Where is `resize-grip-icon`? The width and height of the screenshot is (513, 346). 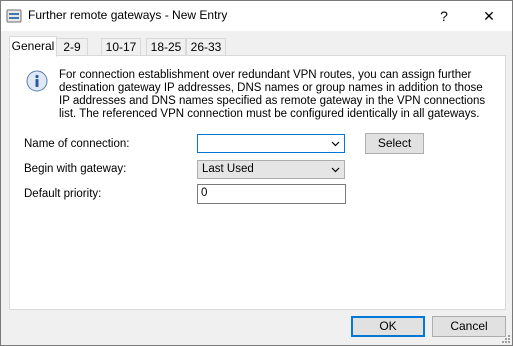
resize-grip-icon is located at coordinates (505, 338).